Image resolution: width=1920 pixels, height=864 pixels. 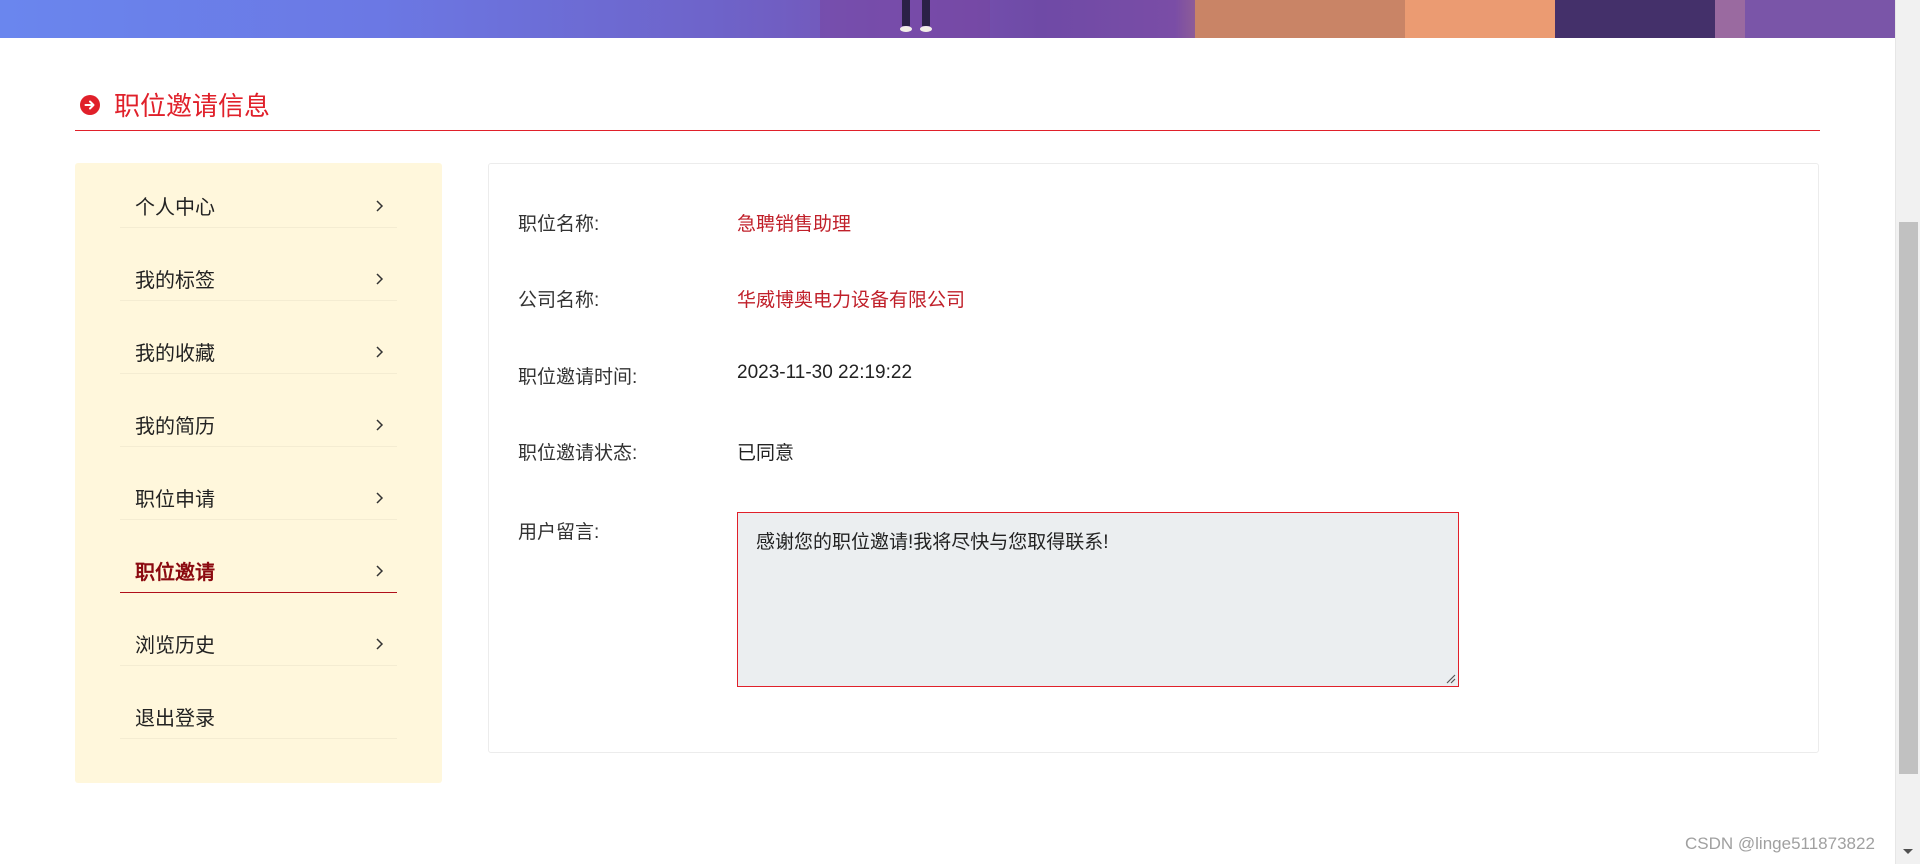 I want to click on sidebar-item-job-applications: 职位申请, so click(x=258, y=498).